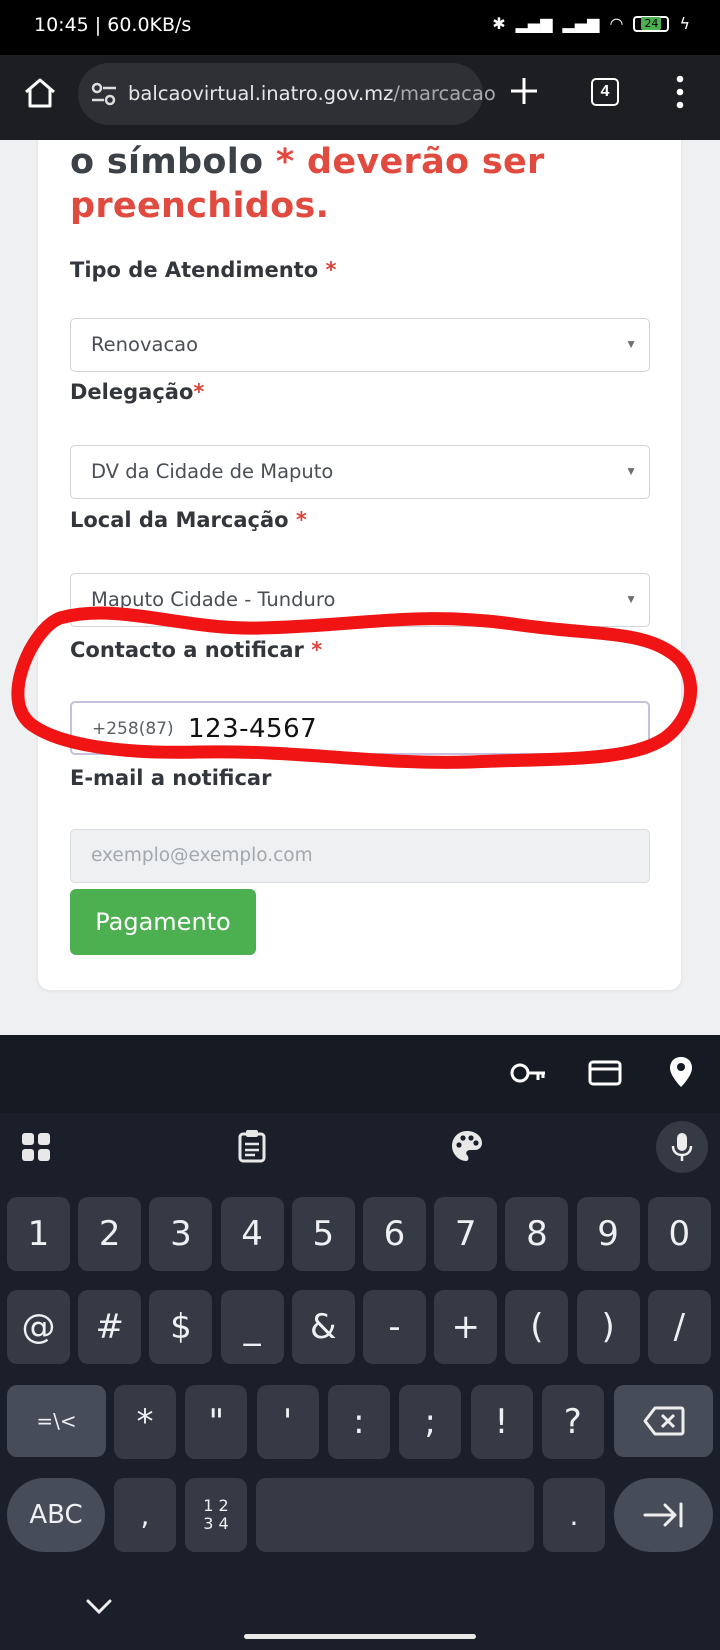 Image resolution: width=720 pixels, height=1650 pixels. What do you see at coordinates (145, 1515) in the screenshot?
I see `key-comma: ,` at bounding box center [145, 1515].